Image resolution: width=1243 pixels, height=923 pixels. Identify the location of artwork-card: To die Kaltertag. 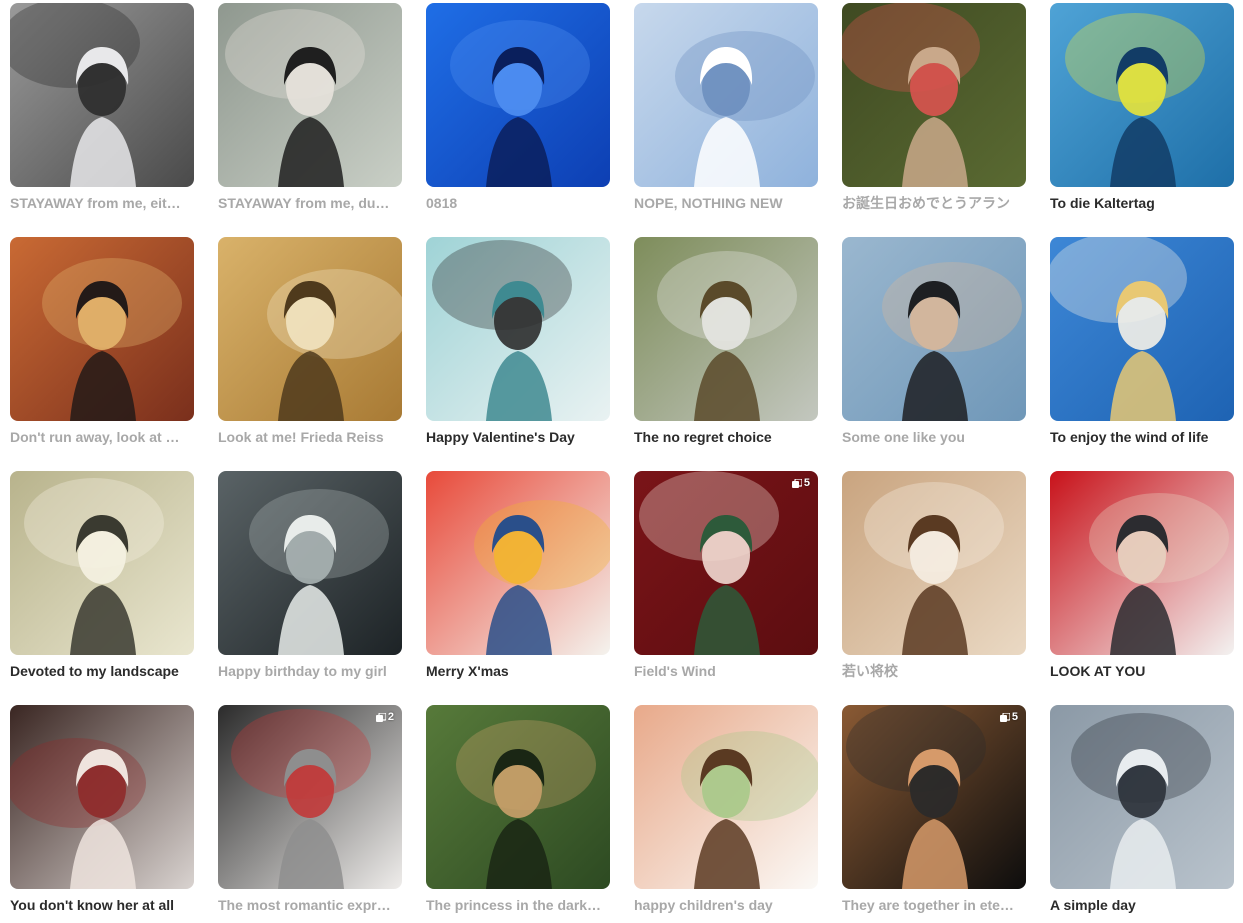
(1142, 112).